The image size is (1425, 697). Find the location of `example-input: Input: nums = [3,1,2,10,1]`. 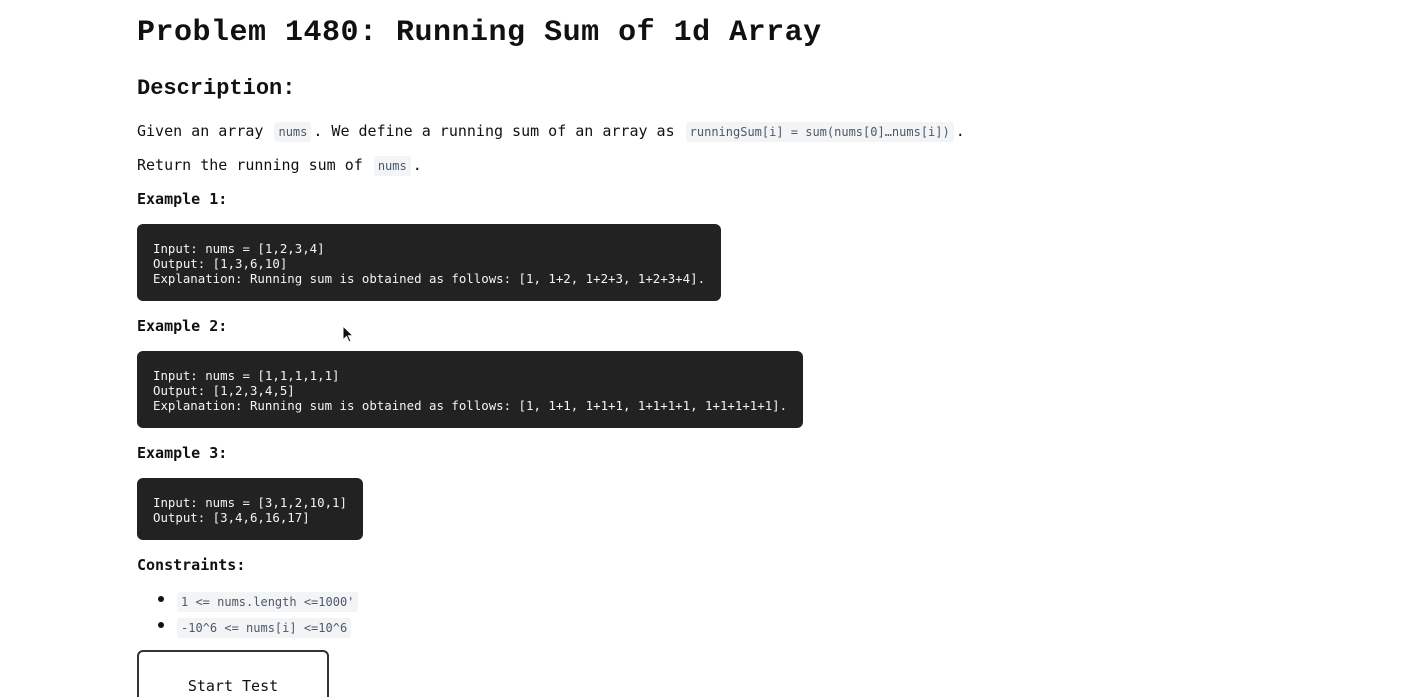

example-input: Input: nums = [3,1,2,10,1] is located at coordinates (250, 502).